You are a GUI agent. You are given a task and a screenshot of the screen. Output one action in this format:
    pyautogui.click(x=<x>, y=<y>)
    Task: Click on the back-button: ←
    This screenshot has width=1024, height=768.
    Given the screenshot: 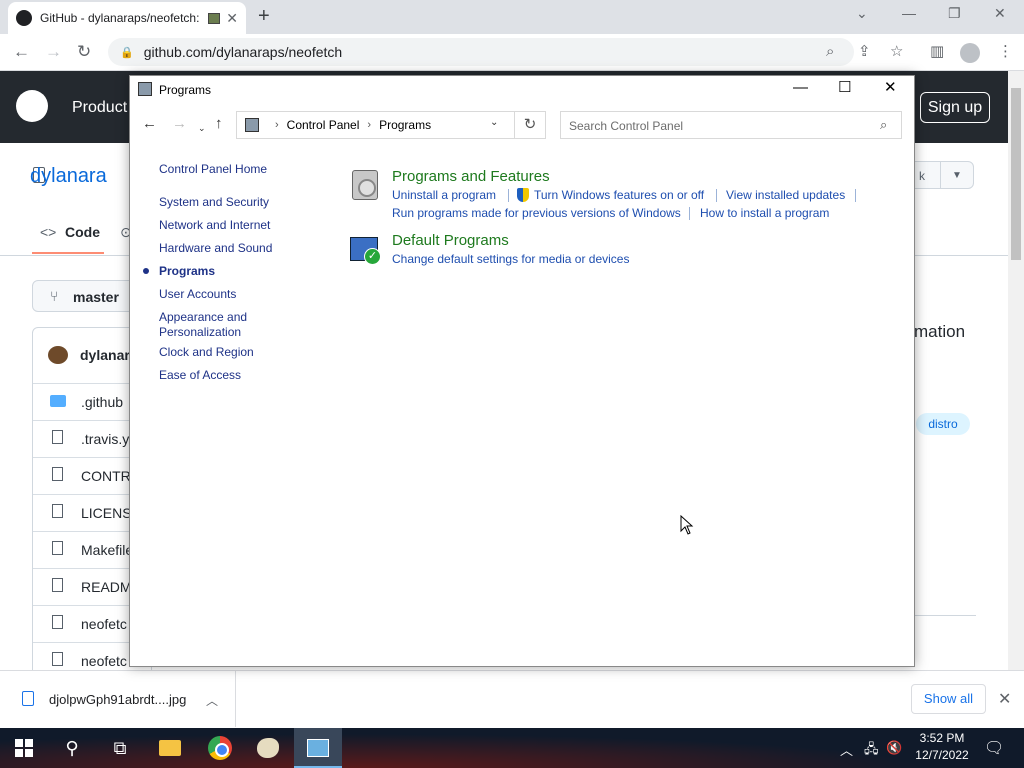 What is the action you would take?
    pyautogui.click(x=21, y=52)
    